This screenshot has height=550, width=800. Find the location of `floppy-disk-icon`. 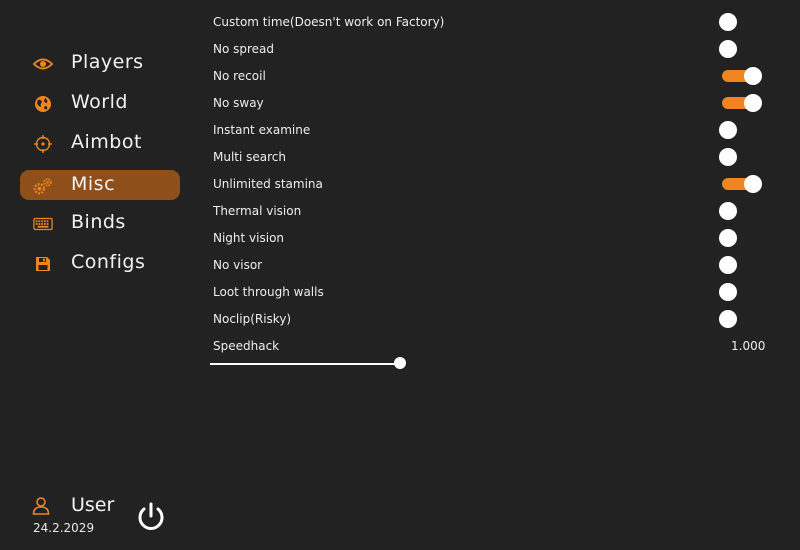

floppy-disk-icon is located at coordinates (43, 264).